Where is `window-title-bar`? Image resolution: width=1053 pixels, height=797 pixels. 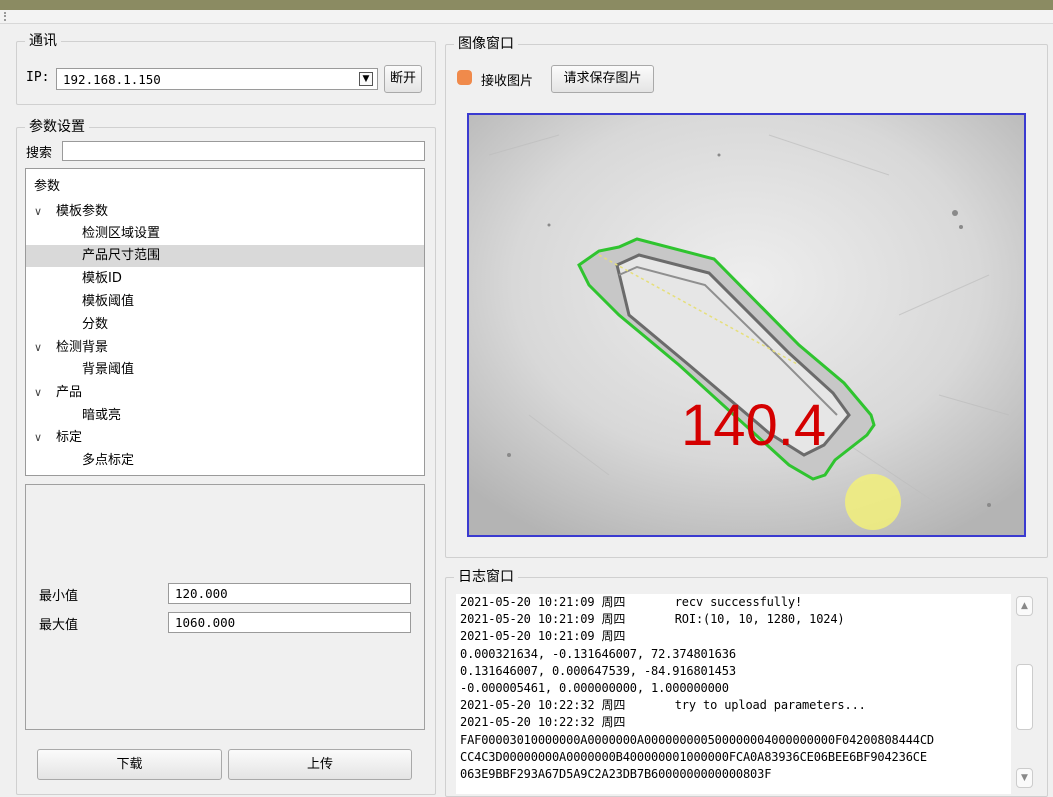 window-title-bar is located at coordinates (526, 5).